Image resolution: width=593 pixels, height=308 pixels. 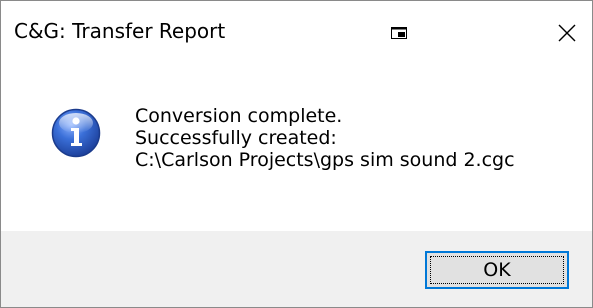 I want to click on info-icon, so click(x=76, y=133).